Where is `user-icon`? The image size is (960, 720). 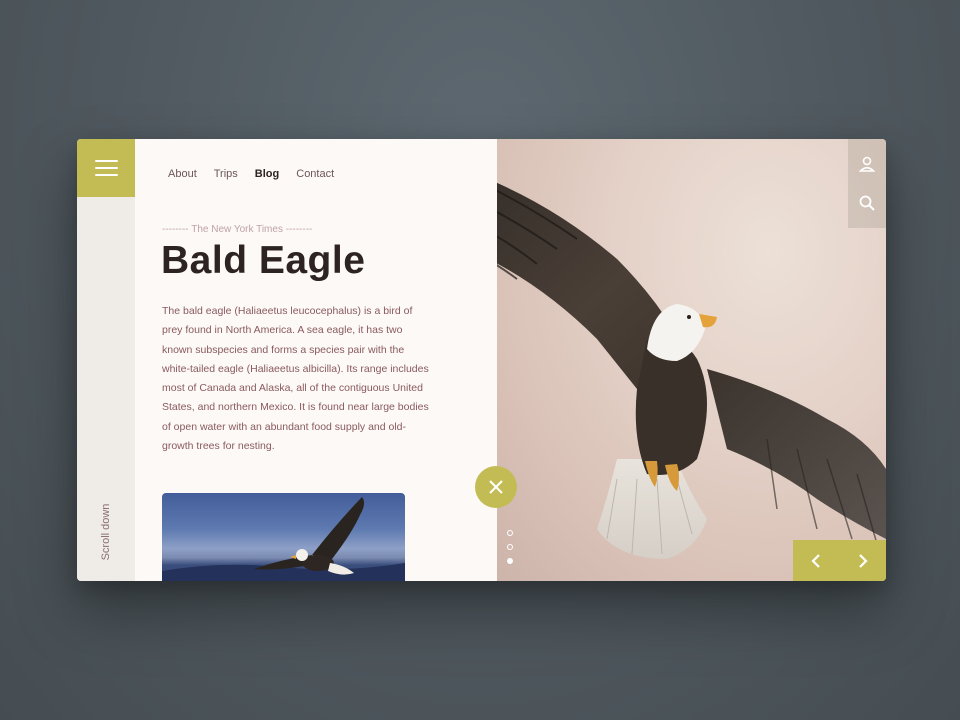
user-icon is located at coordinates (867, 164).